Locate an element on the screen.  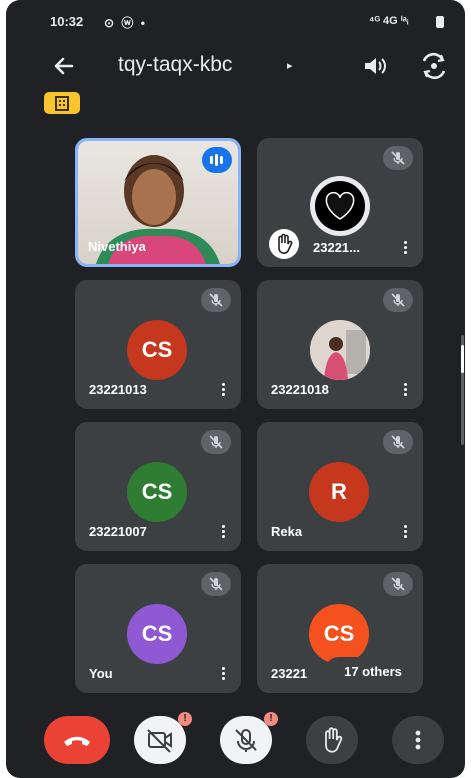
status-signal-text: ⁴ᴳ 4G ⁱᵃᵢ is located at coordinates (389, 21).